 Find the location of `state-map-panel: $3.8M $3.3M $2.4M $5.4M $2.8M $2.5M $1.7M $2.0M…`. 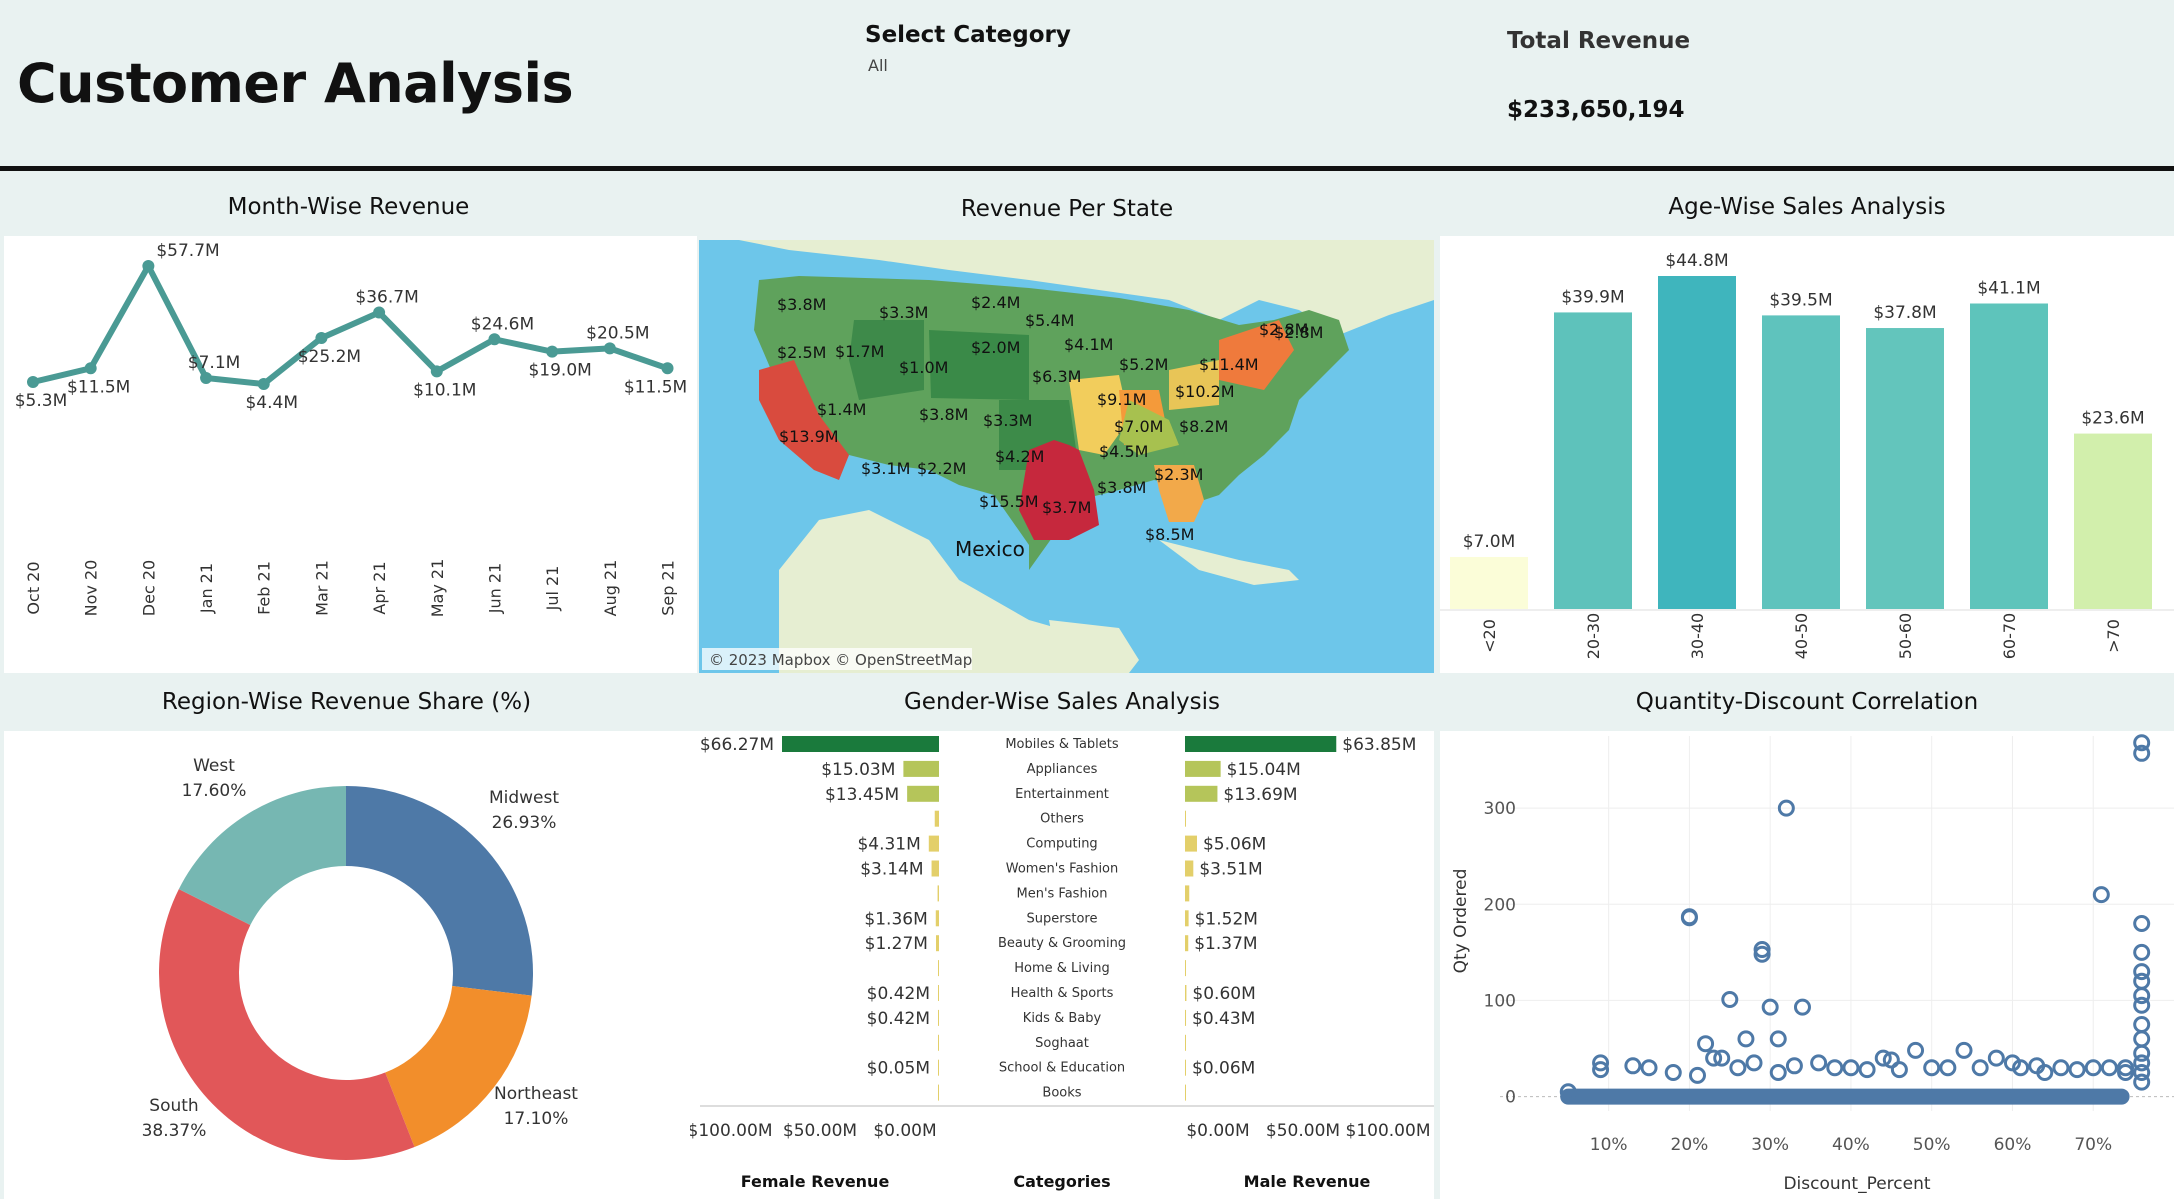

state-map-panel: $3.8M $3.3M $2.4M $5.4M $2.8M $2.5M $1.7M $2.0M… is located at coordinates (1066, 456).